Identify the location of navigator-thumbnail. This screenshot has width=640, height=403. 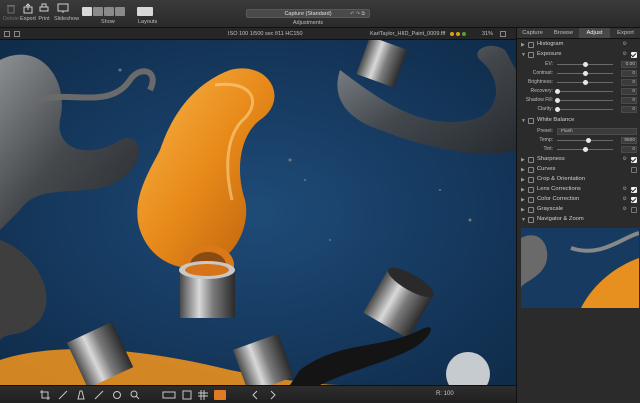
(580, 268).